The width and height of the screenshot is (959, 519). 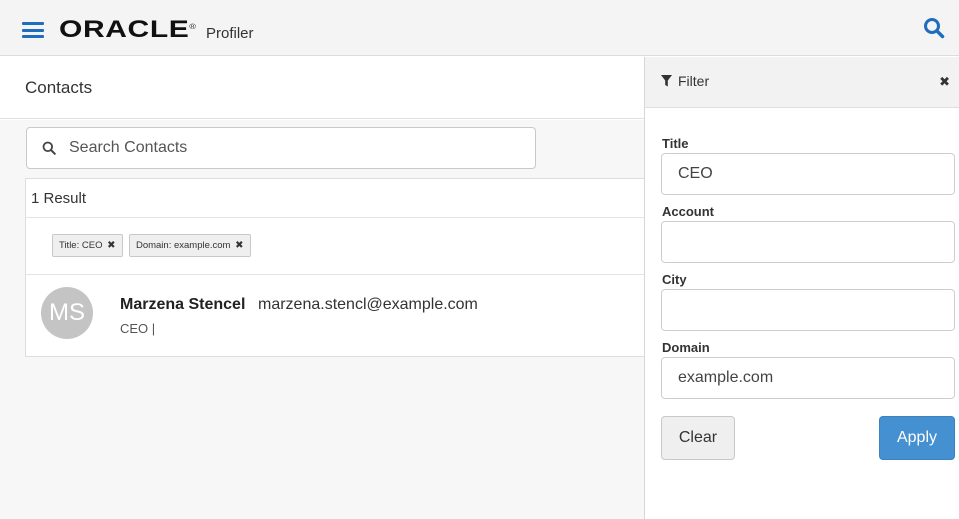 I want to click on city-field, so click(x=808, y=310).